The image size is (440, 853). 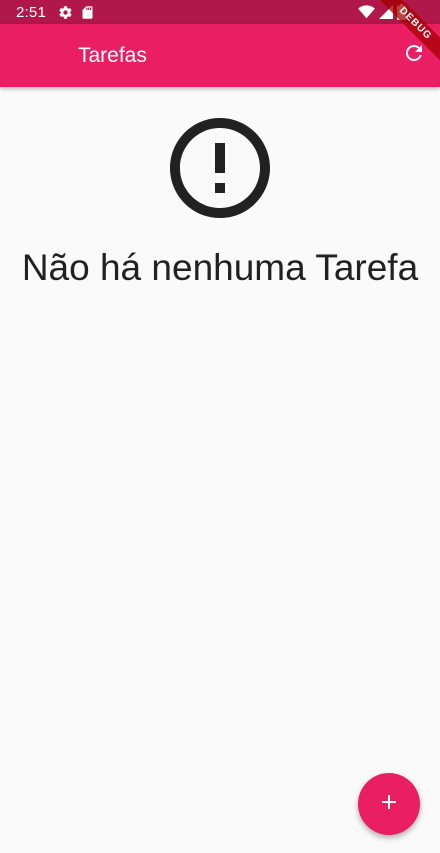 I want to click on status-right-icons, so click(x=382, y=12).